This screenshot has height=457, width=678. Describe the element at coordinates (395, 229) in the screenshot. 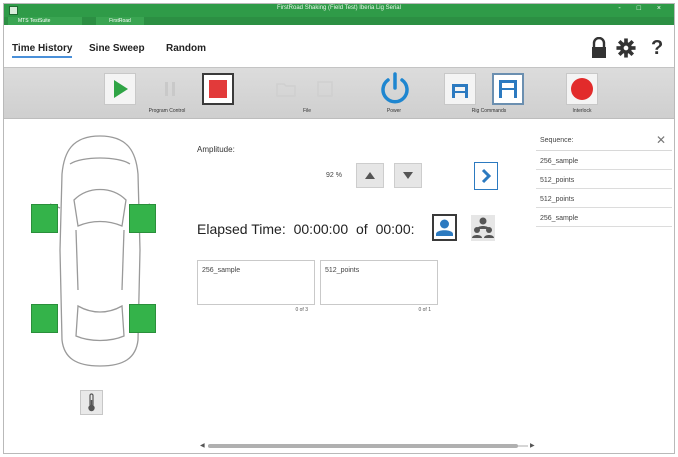

I see `elapsed-total: 00:00:` at that location.